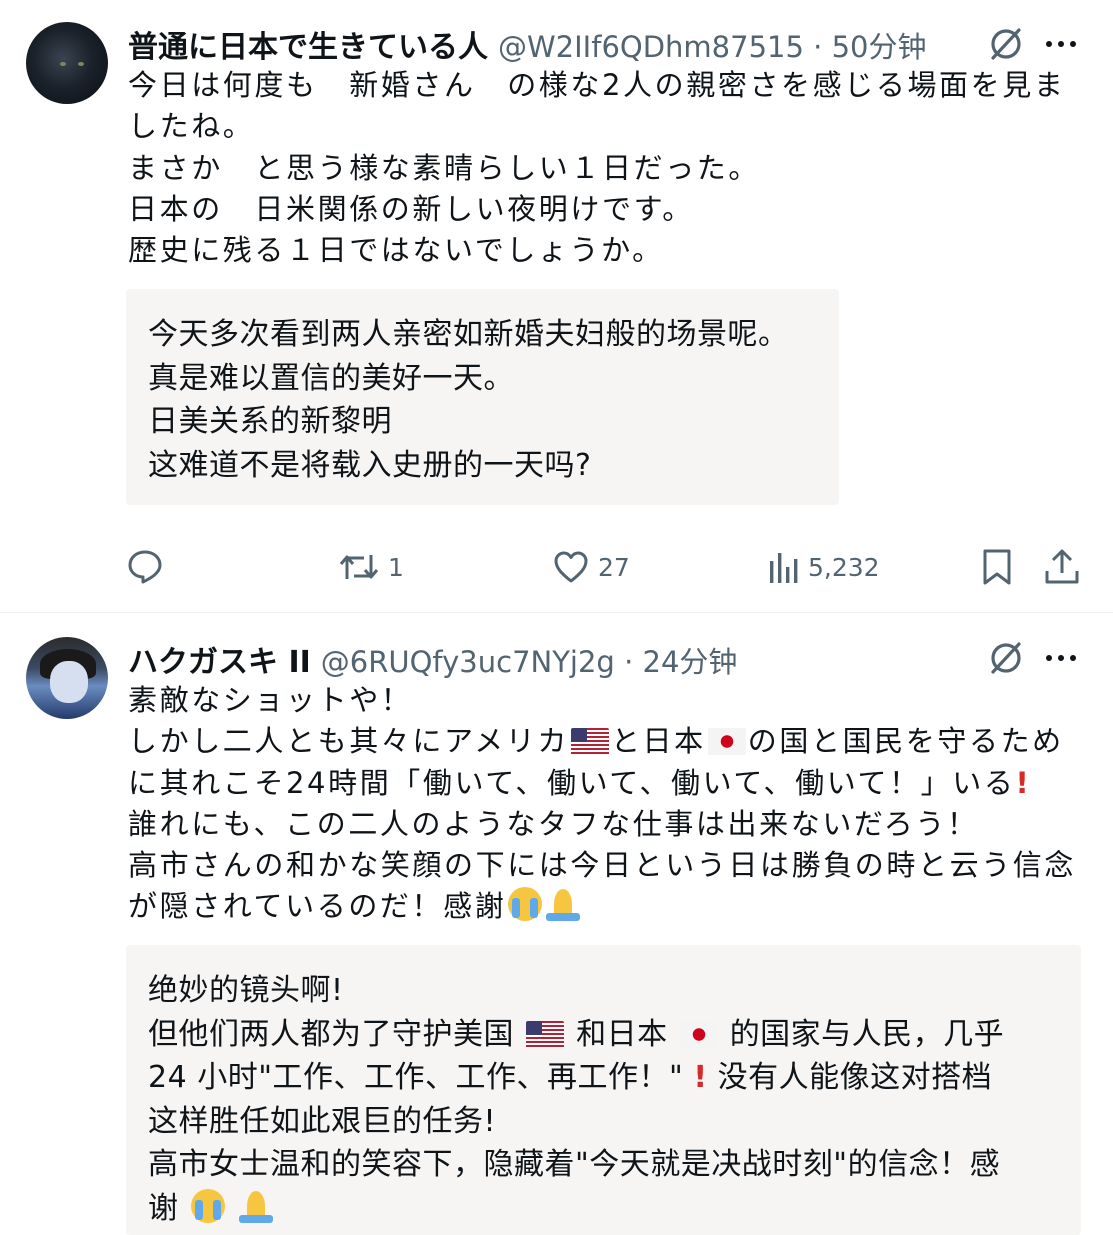 This screenshot has height=1235, width=1113. I want to click on retweet-icon, so click(359, 567).